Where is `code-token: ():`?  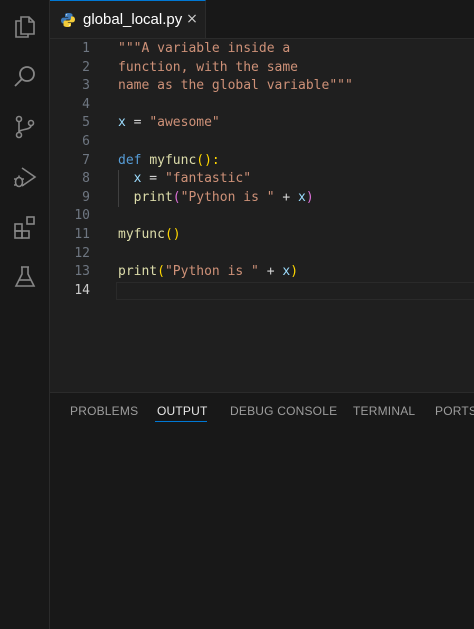 code-token: (): is located at coordinates (208, 160).